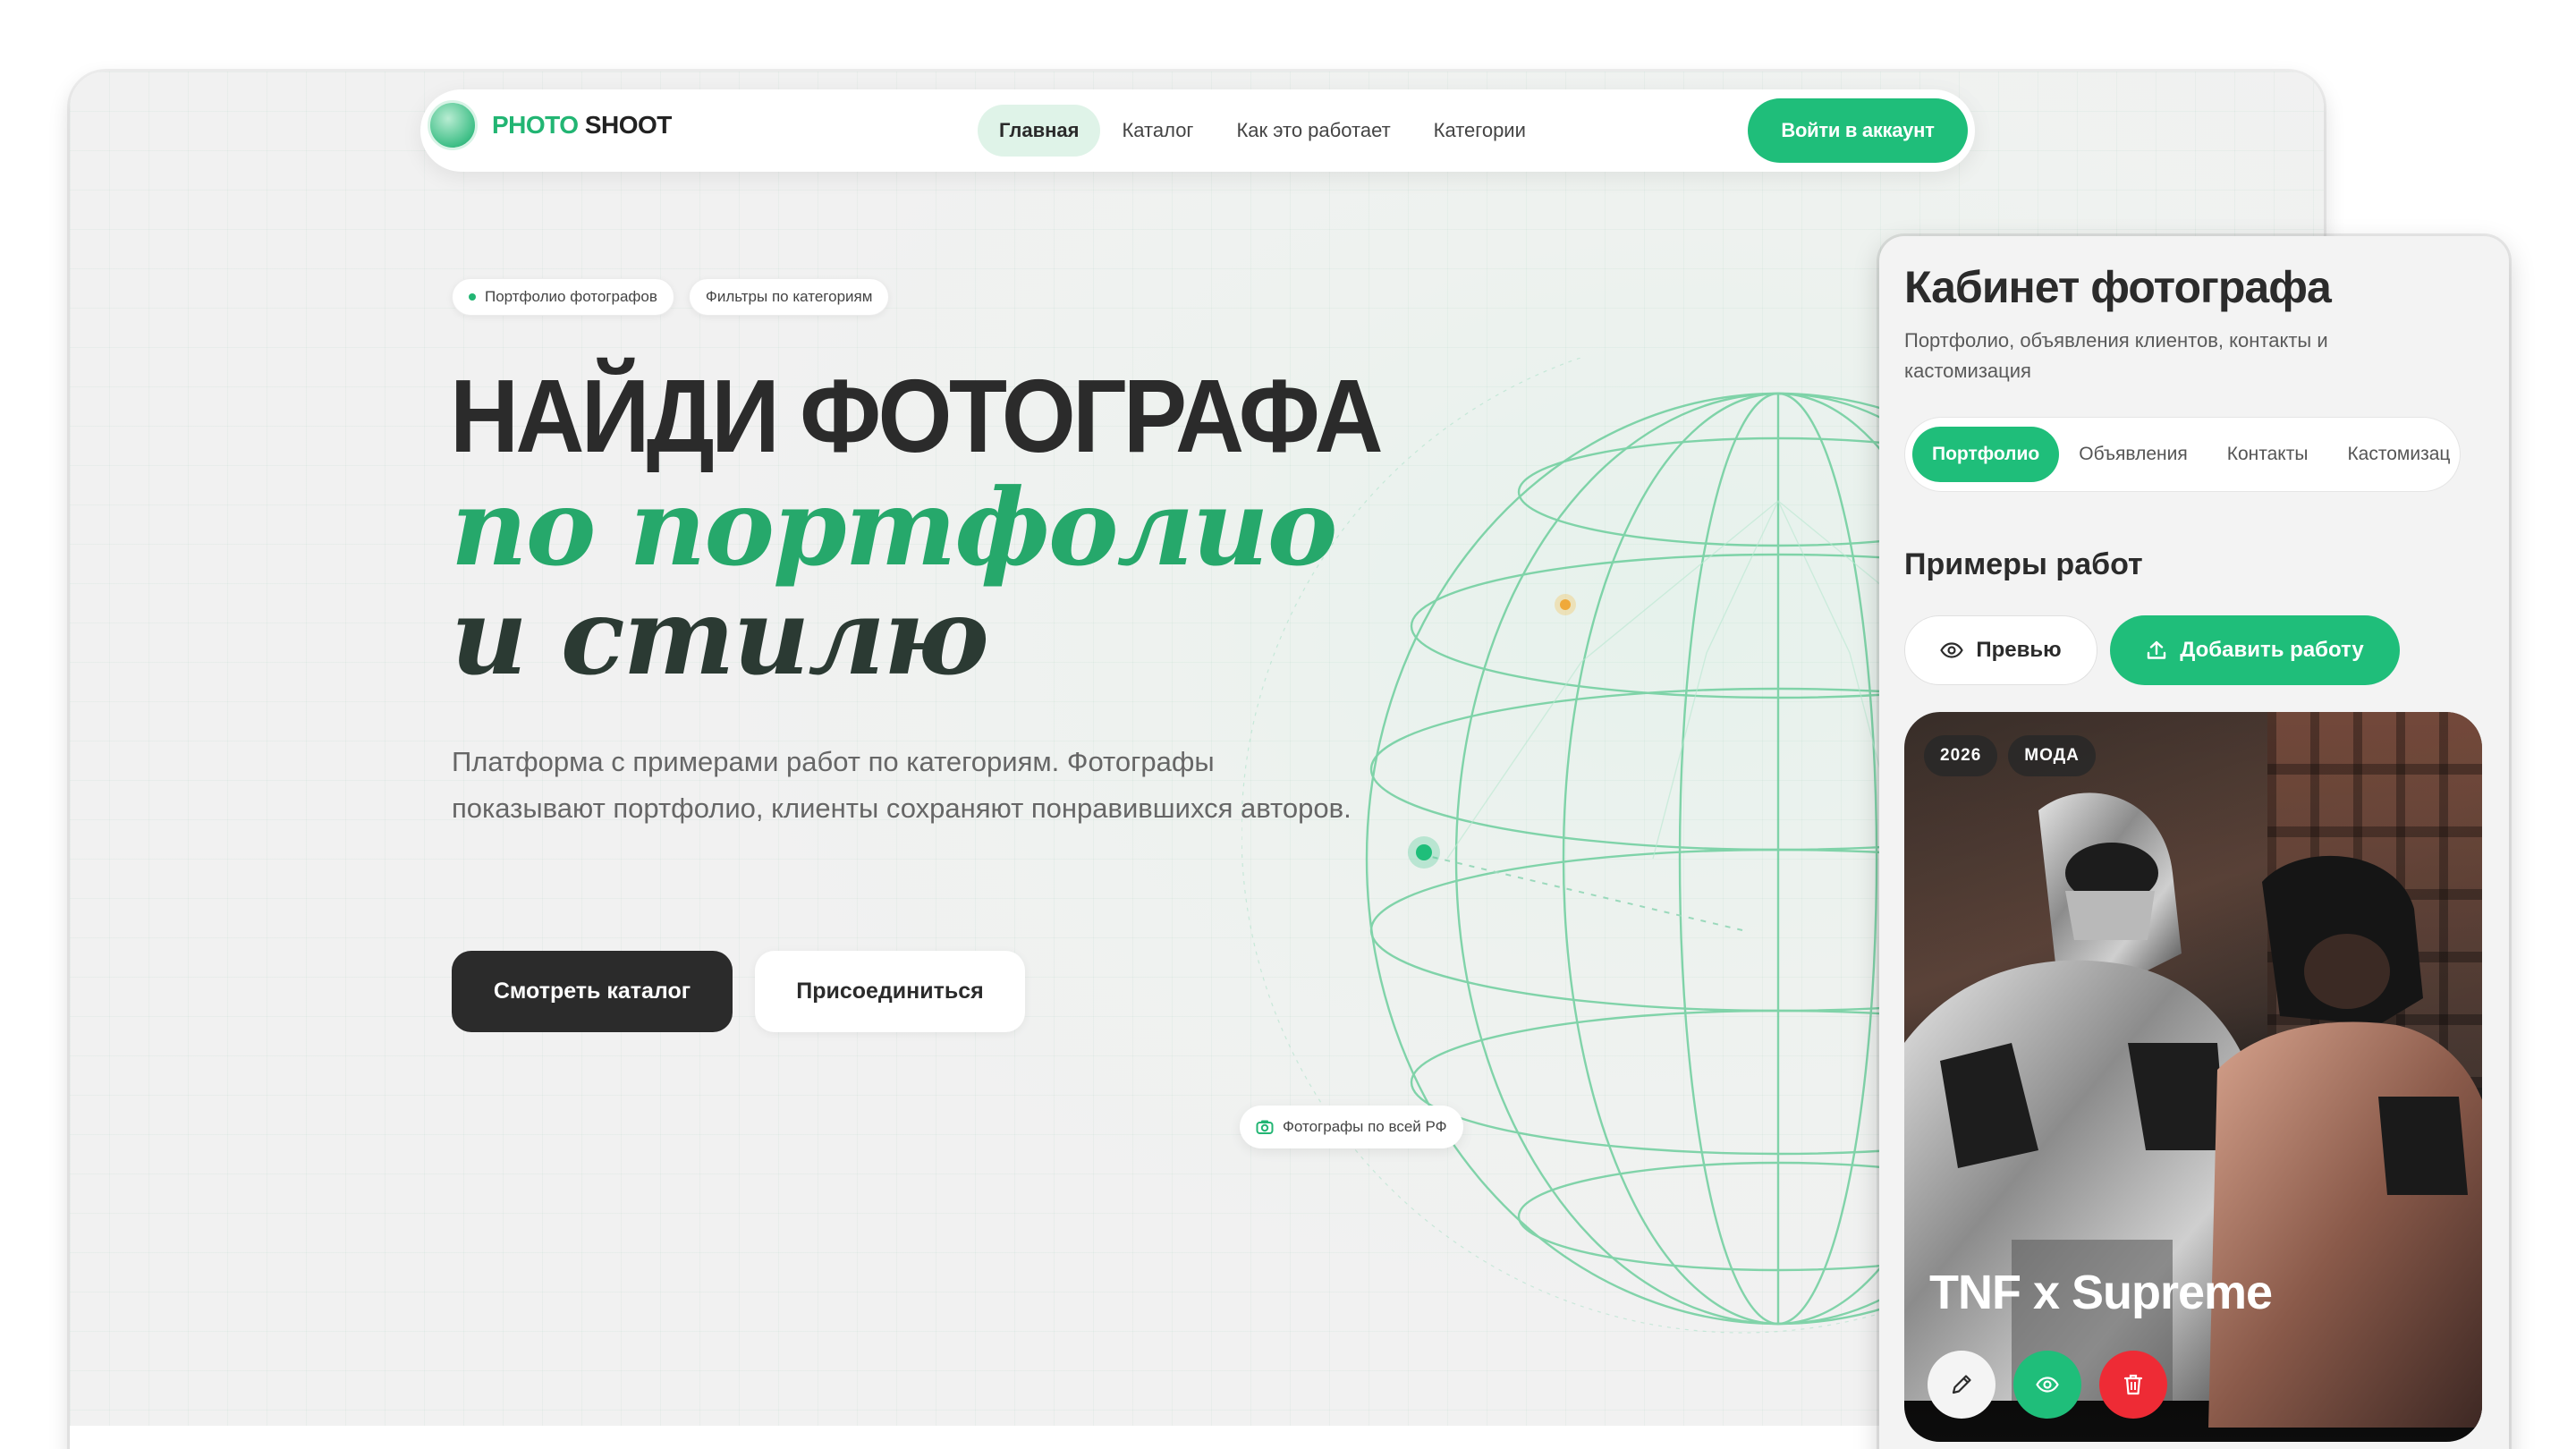  I want to click on chip-portfolio: Портфолио фотографов, so click(563, 297).